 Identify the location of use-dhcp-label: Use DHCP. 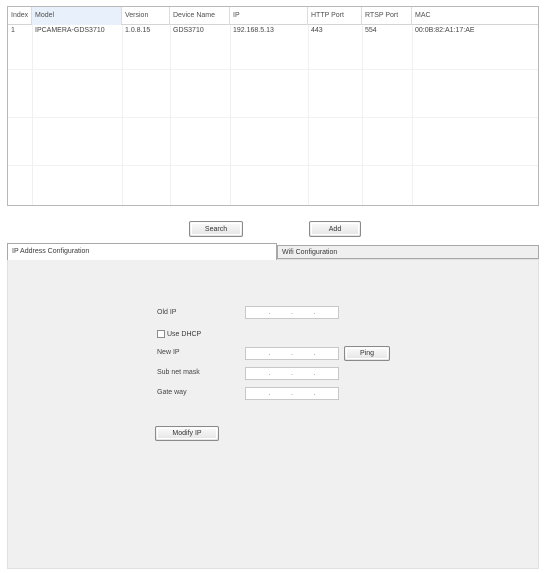
(184, 334).